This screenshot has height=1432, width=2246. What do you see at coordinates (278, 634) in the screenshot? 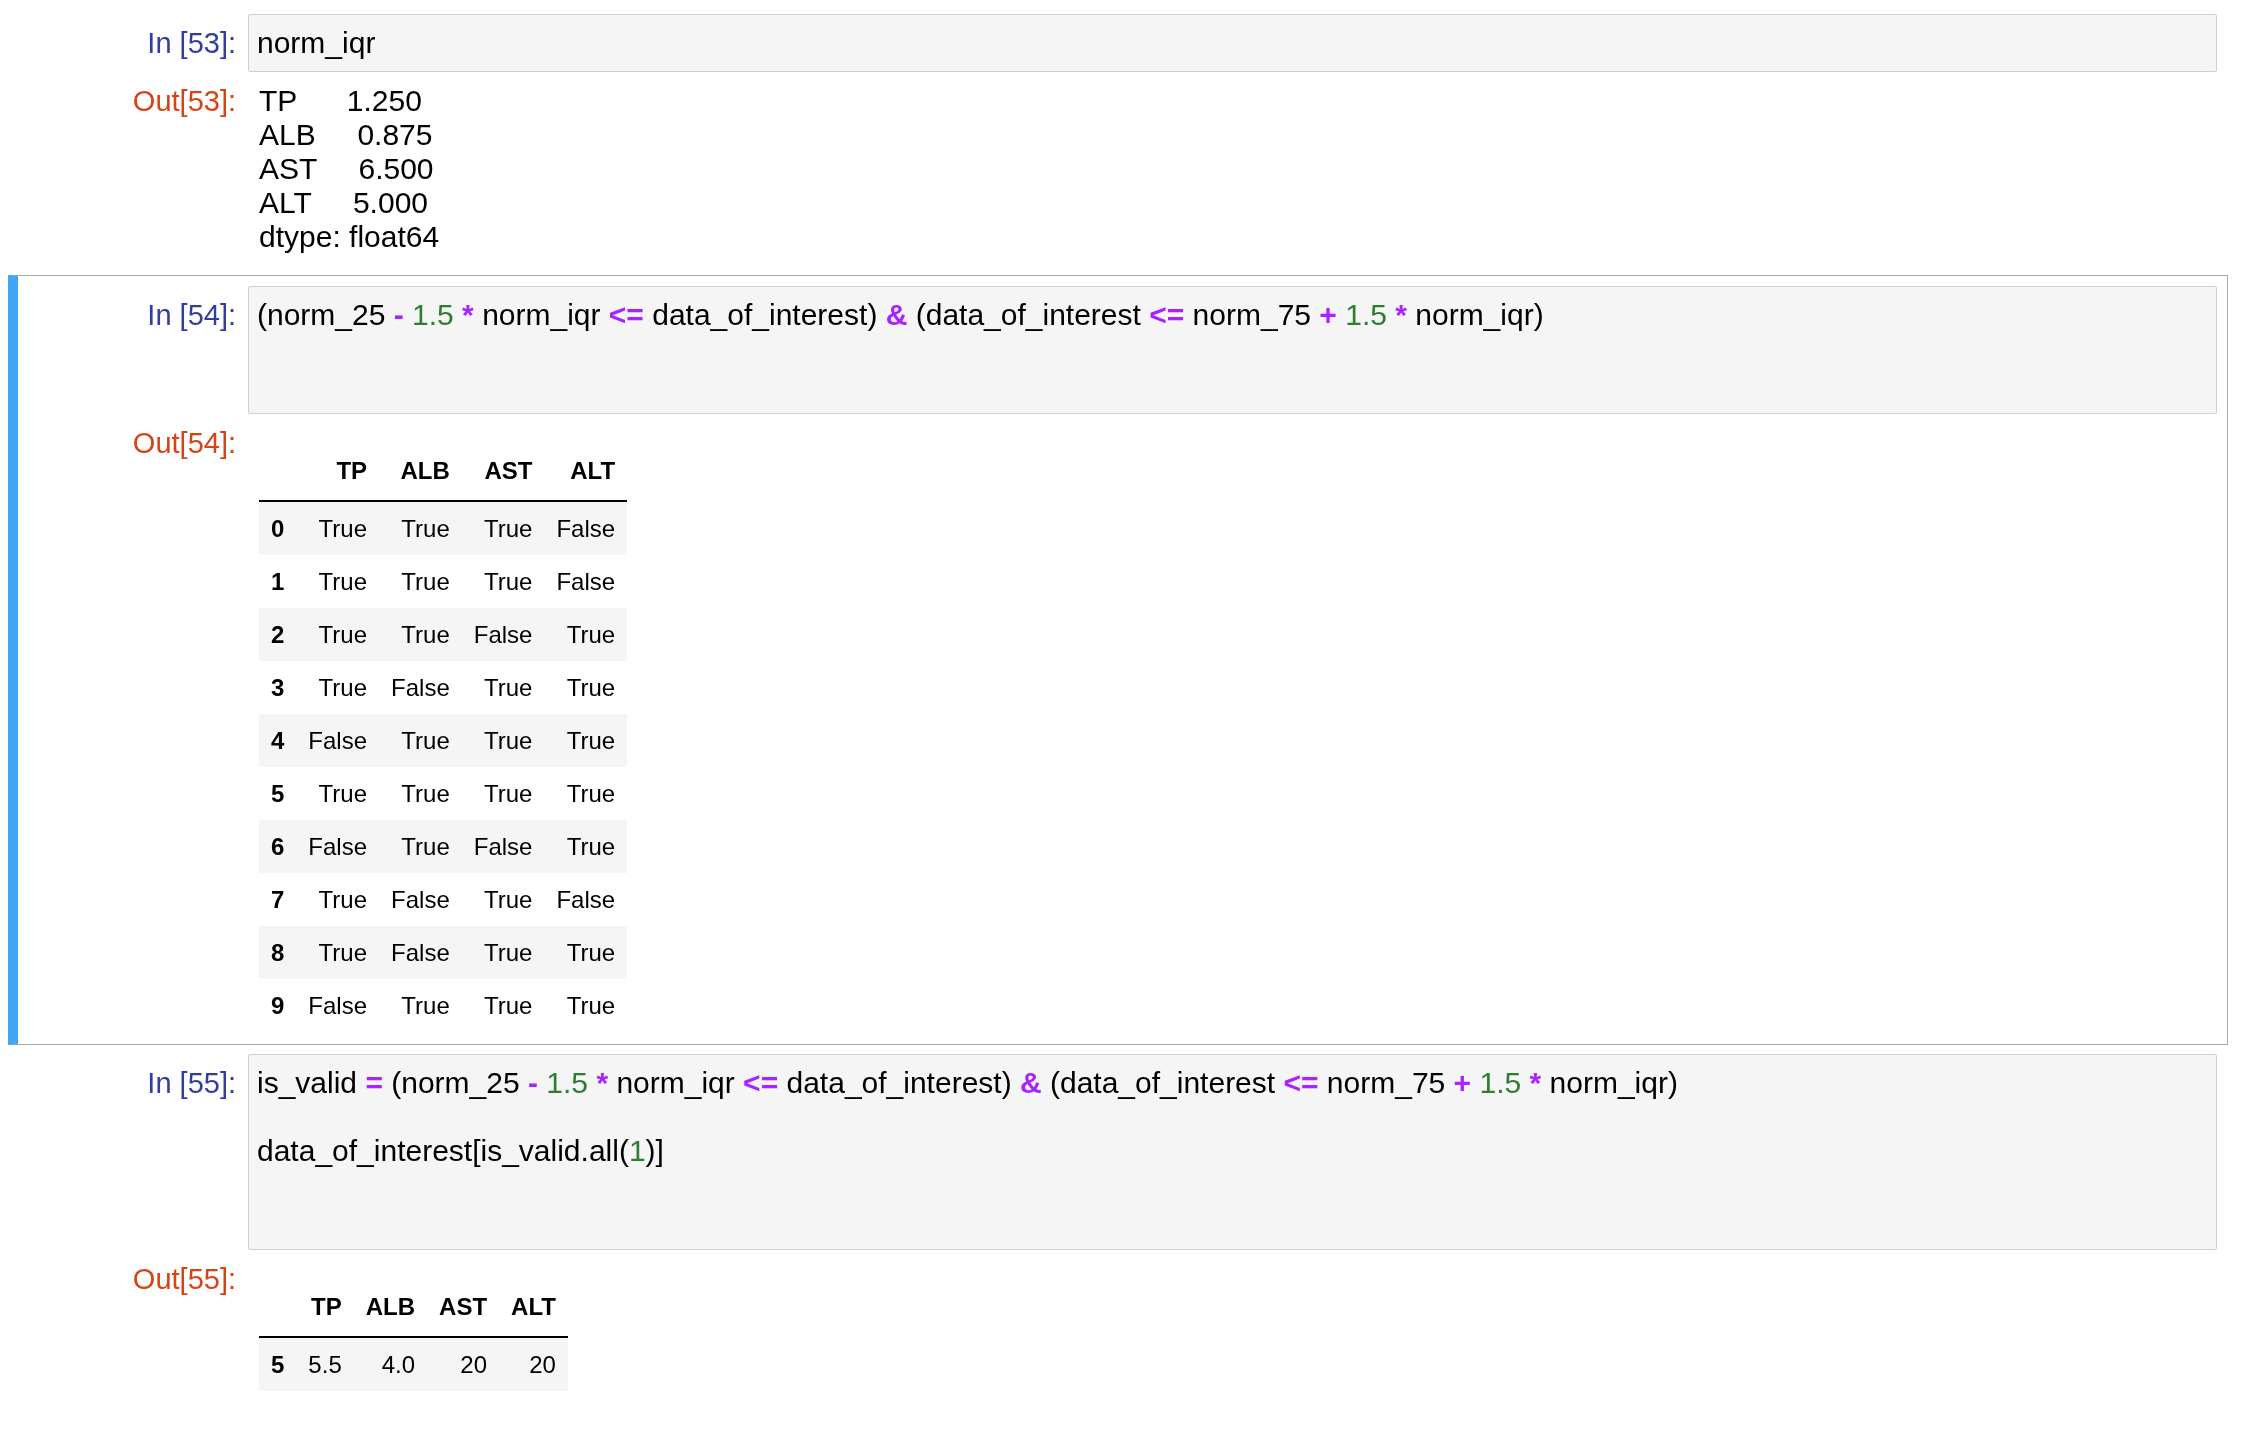
I see `row-index: 2` at bounding box center [278, 634].